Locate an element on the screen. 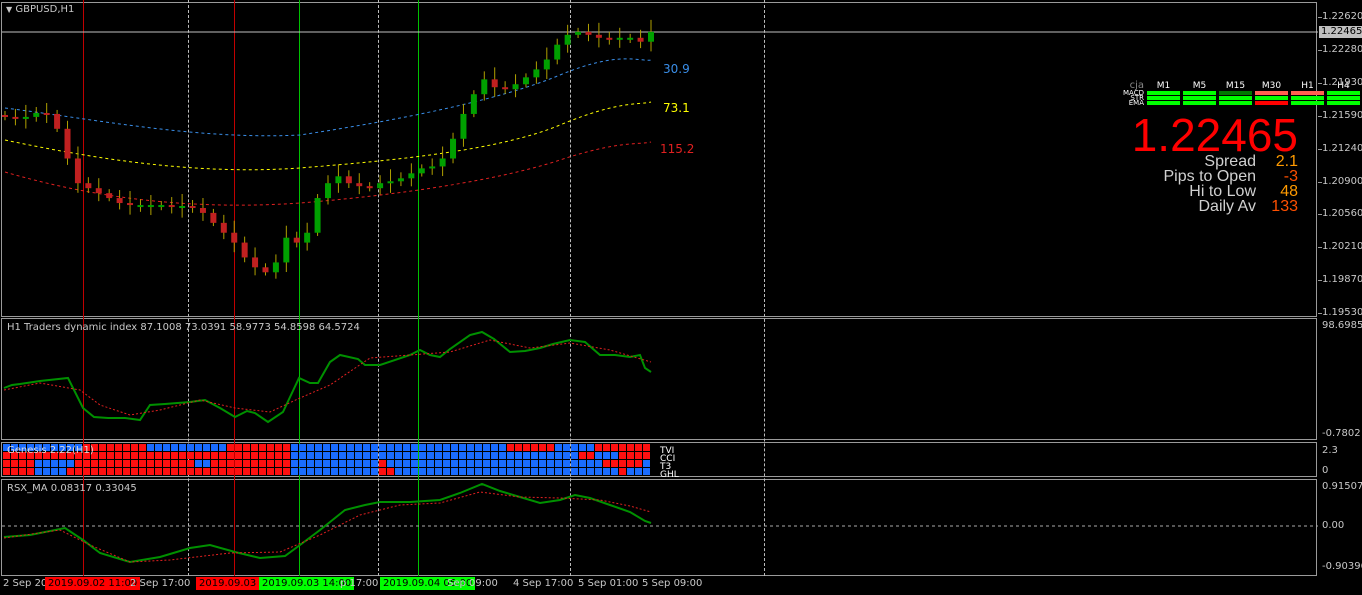  rsx-max: 0.91507 is located at coordinates (1342, 486).